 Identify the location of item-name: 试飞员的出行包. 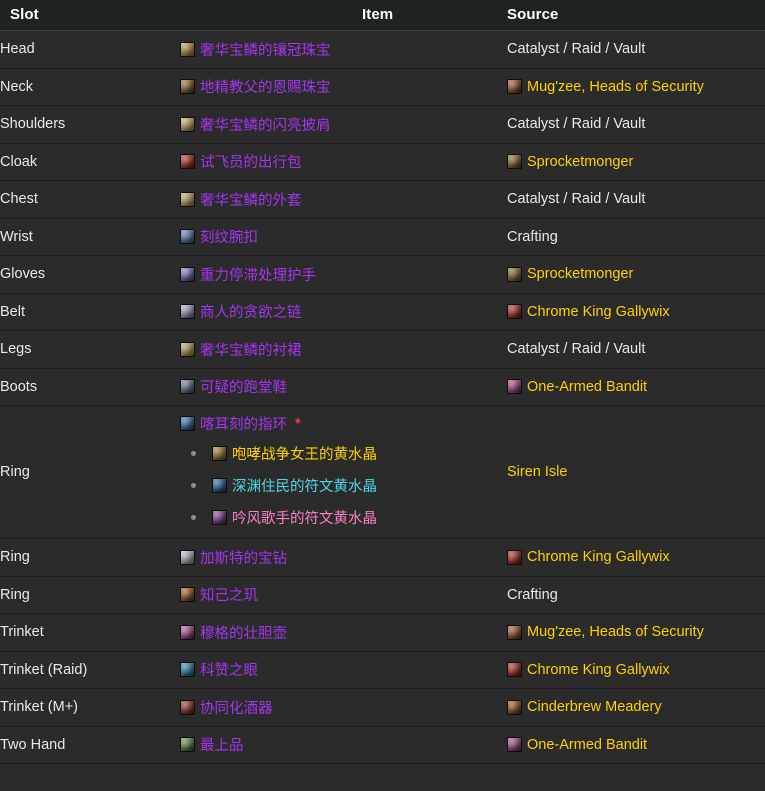
(251, 161).